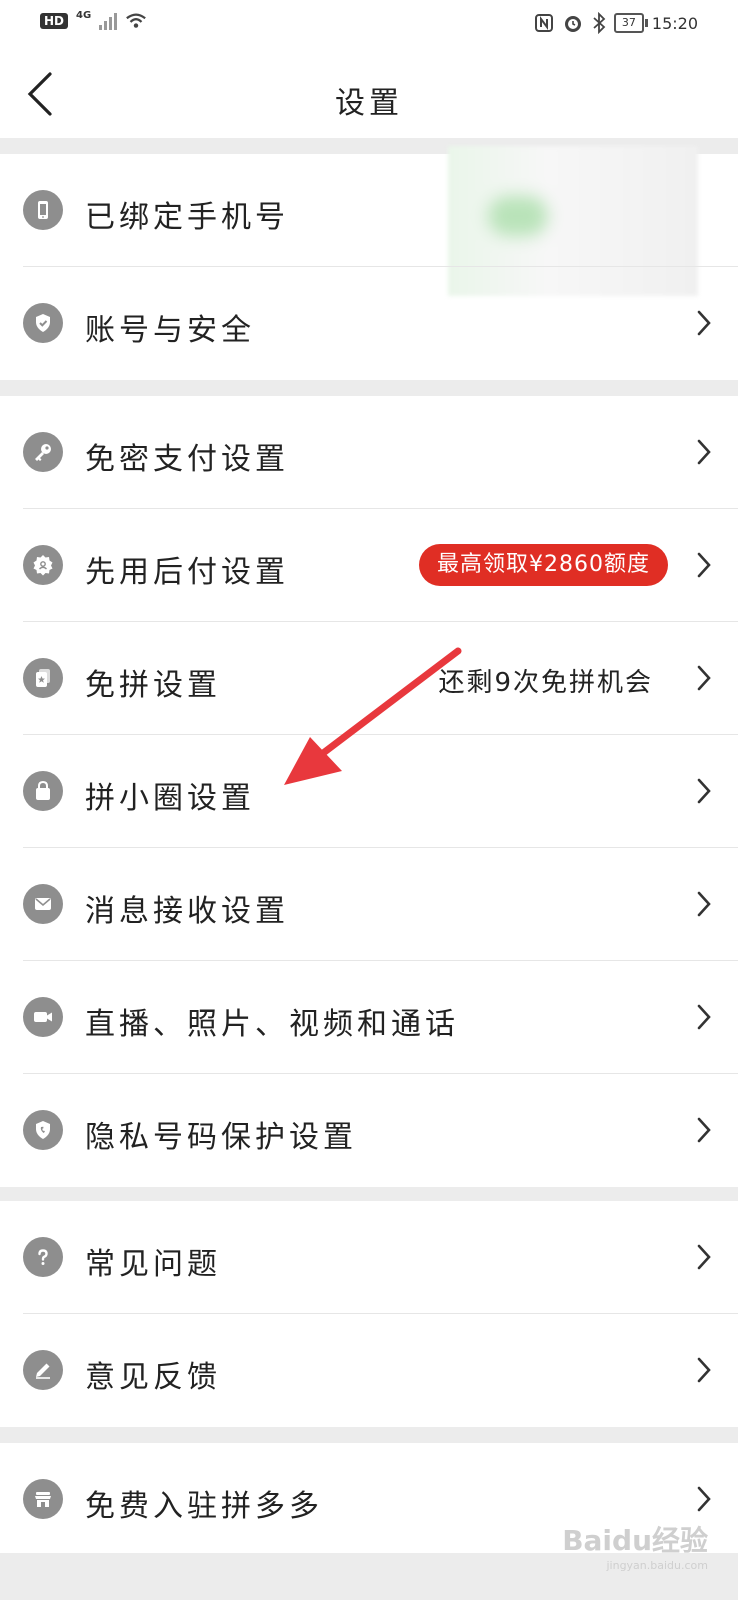 The image size is (738, 1600). Describe the element at coordinates (43, 791) in the screenshot. I see `bag-icon` at that location.